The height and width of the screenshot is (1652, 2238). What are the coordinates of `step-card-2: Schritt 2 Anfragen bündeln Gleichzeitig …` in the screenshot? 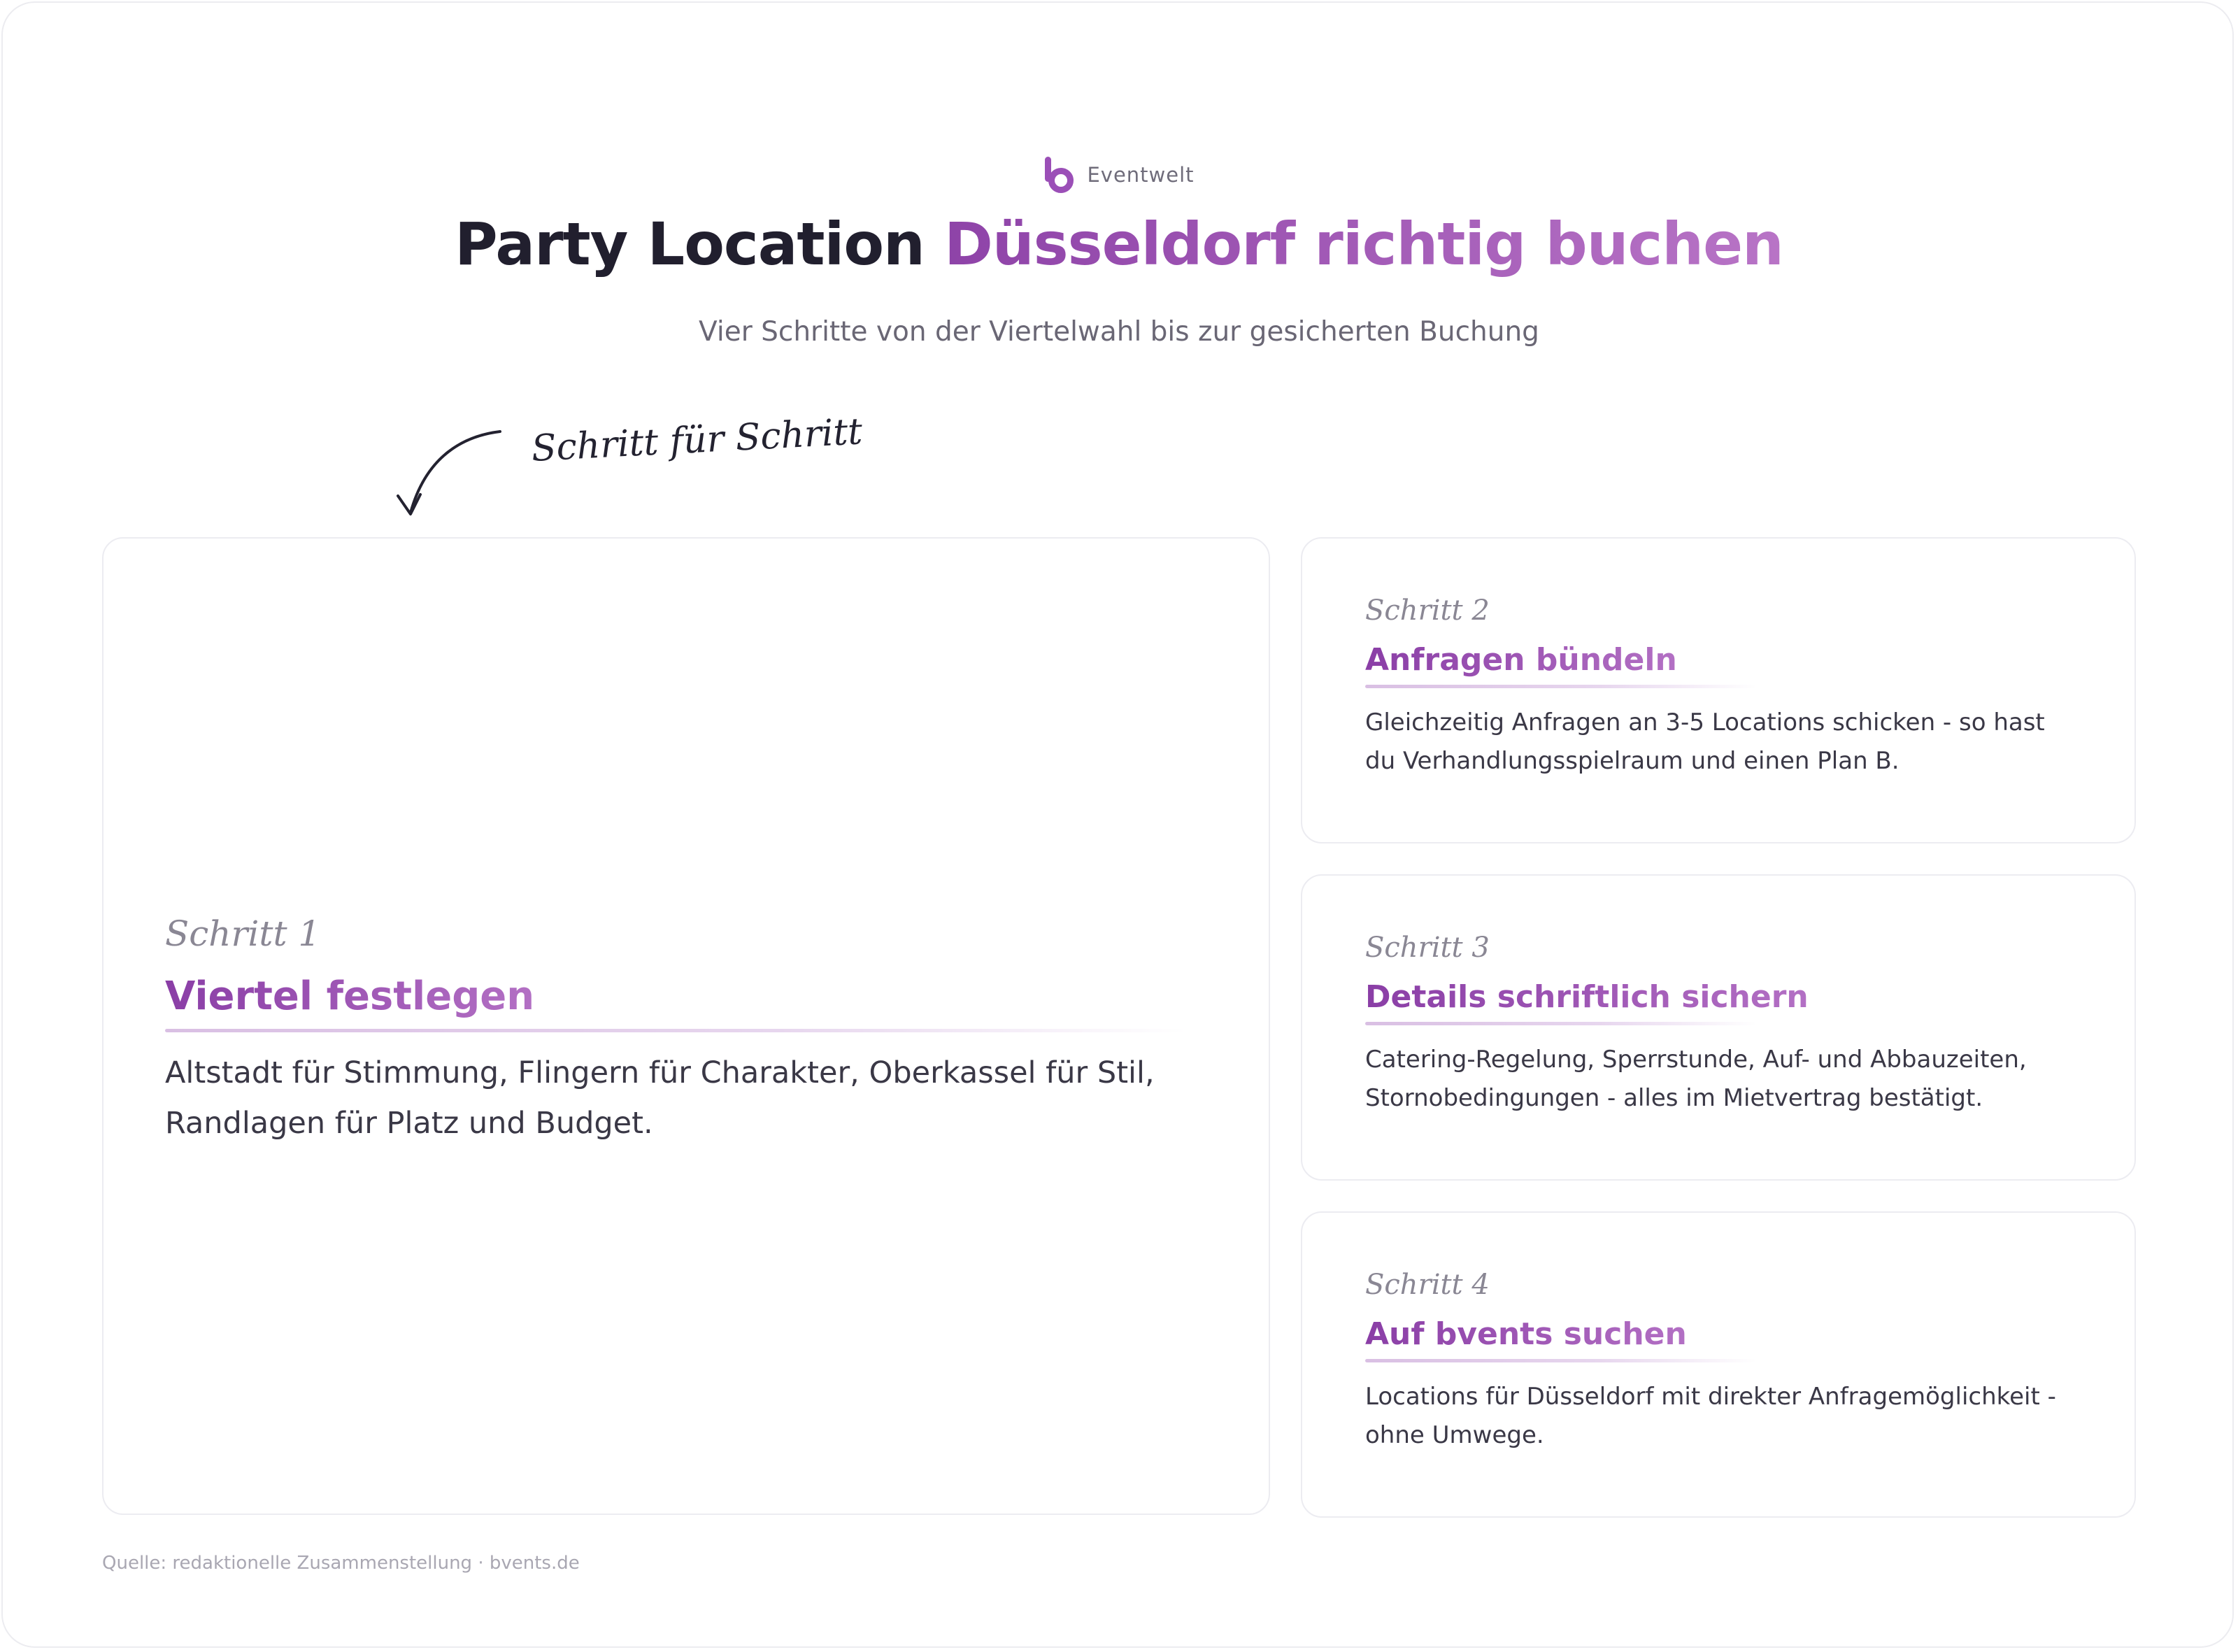 It's located at (1718, 690).